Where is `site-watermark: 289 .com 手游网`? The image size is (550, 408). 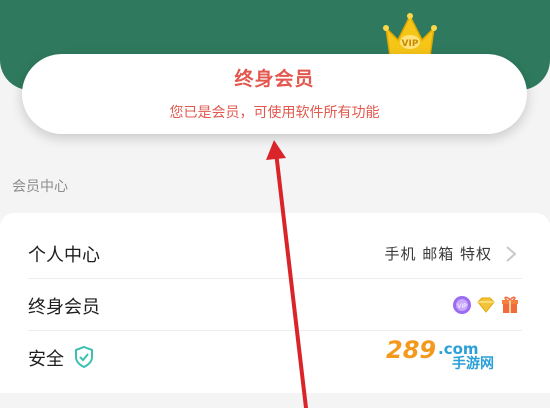
site-watermark: 289 .com 手游网 is located at coordinates (454, 353).